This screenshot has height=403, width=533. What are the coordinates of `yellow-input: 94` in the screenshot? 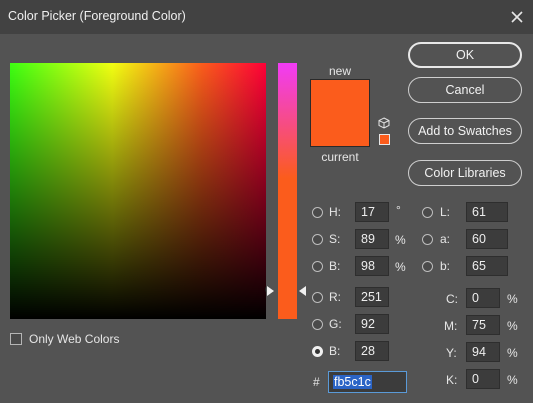 It's located at (483, 352).